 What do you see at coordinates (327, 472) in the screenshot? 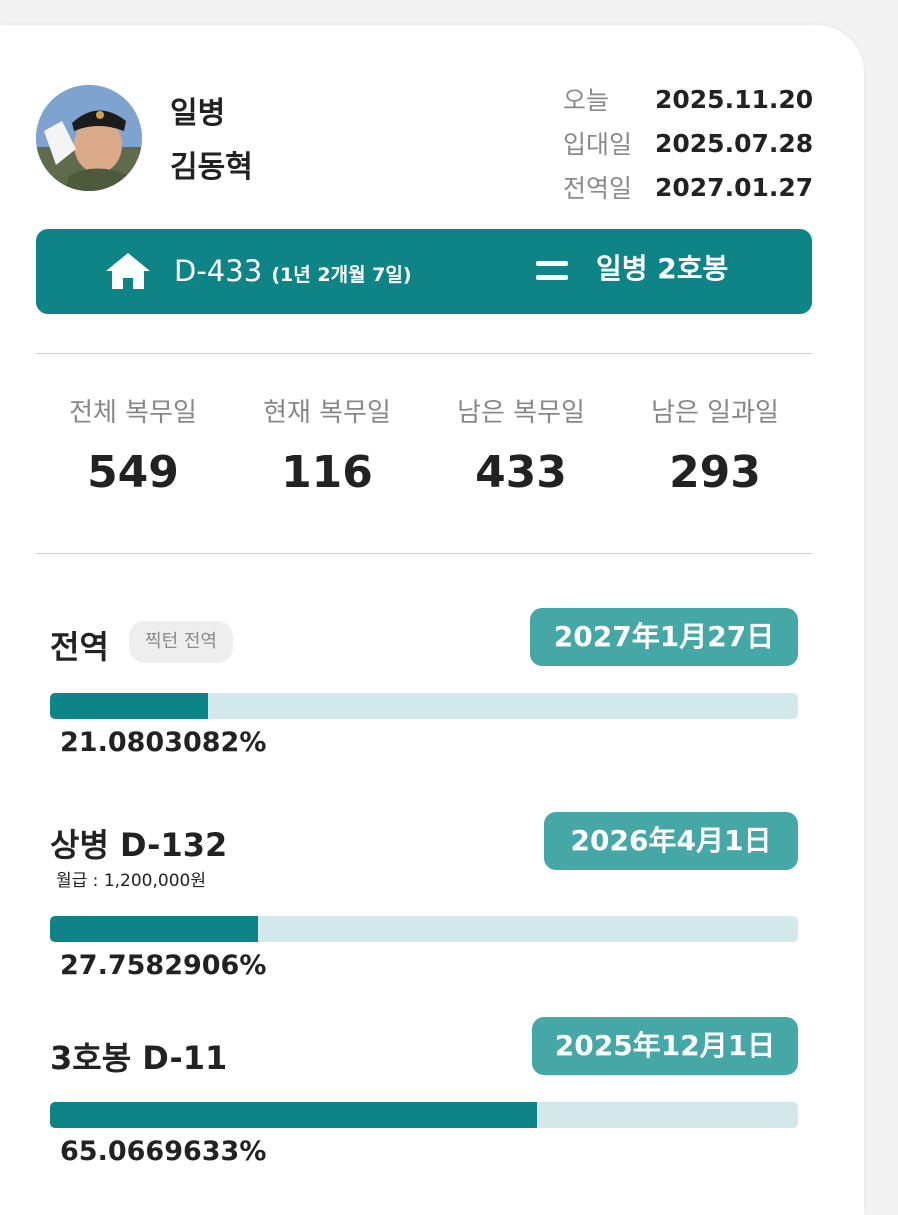
I see `stat-value: 116` at bounding box center [327, 472].